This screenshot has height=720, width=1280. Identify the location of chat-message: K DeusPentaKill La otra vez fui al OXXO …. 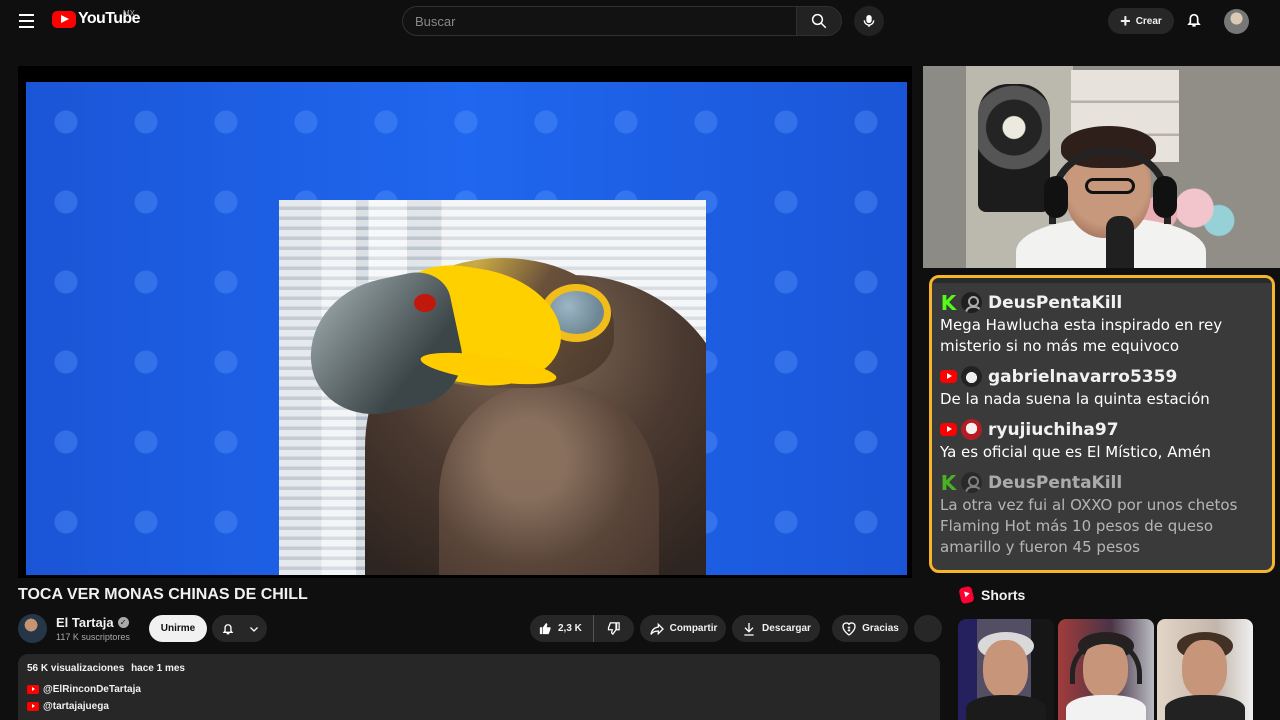
(1102, 514).